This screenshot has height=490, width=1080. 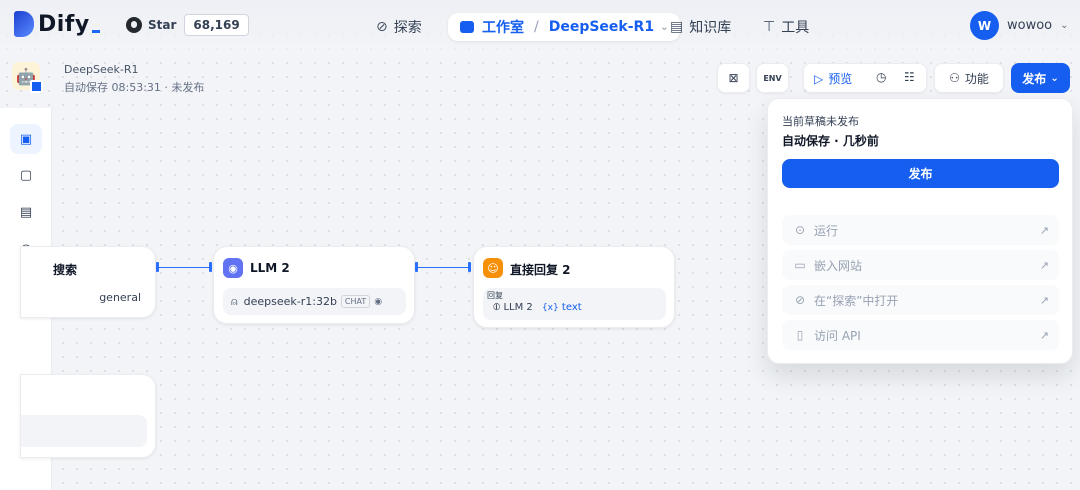 What do you see at coordinates (710, 28) in the screenshot?
I see `nav-knowledge-label: 知识库` at bounding box center [710, 28].